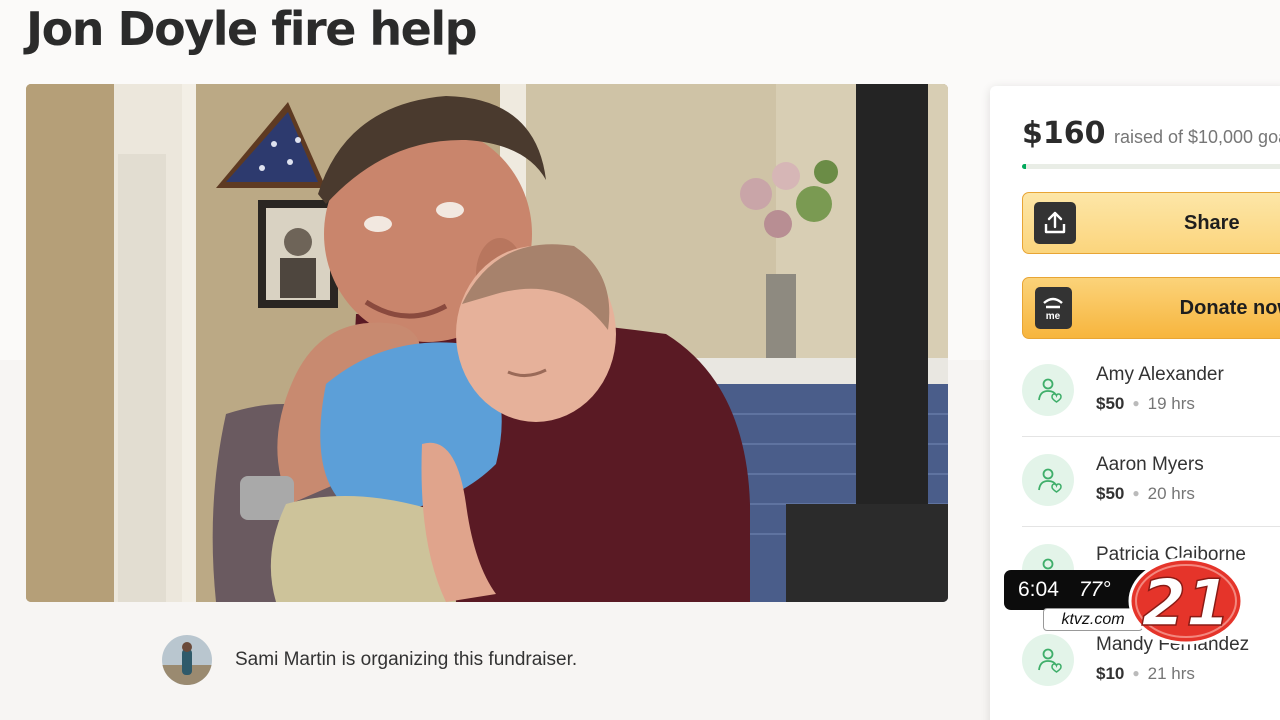  What do you see at coordinates (1212, 222) in the screenshot?
I see `share-button-label: Share` at bounding box center [1212, 222].